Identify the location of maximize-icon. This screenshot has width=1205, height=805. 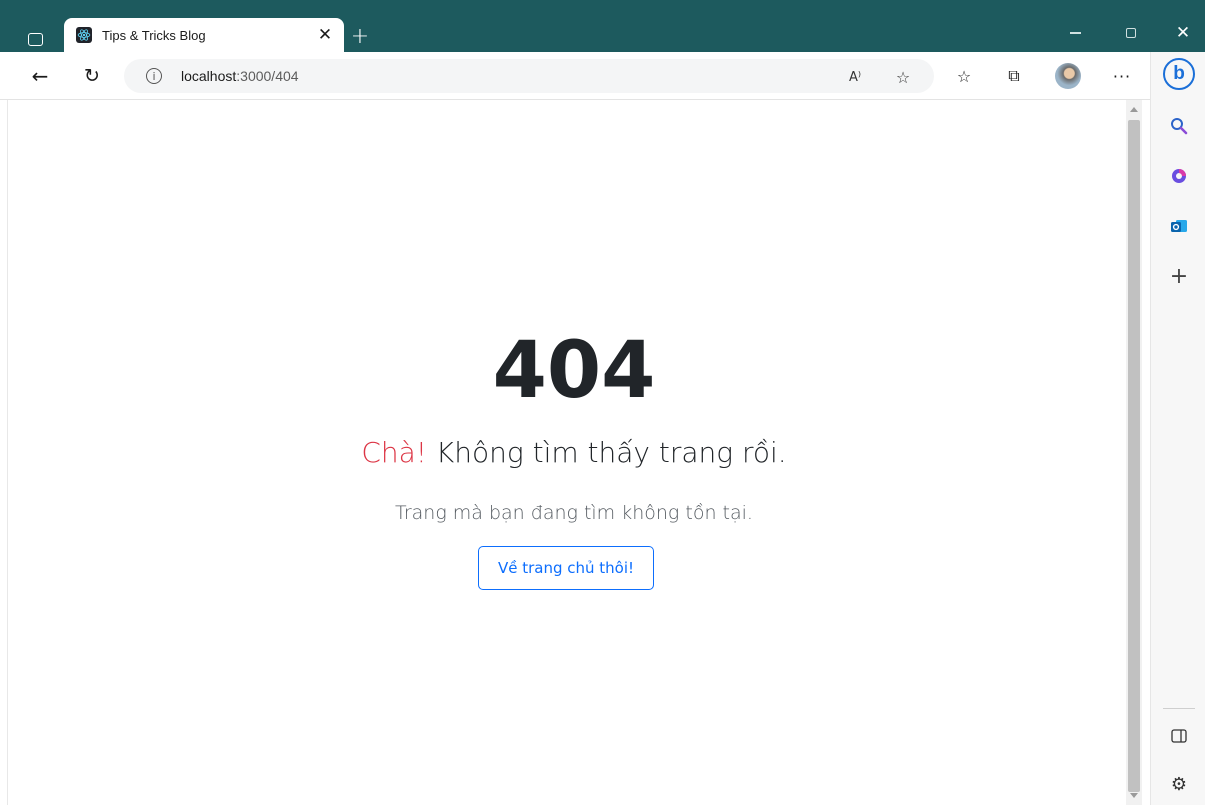
(1131, 33).